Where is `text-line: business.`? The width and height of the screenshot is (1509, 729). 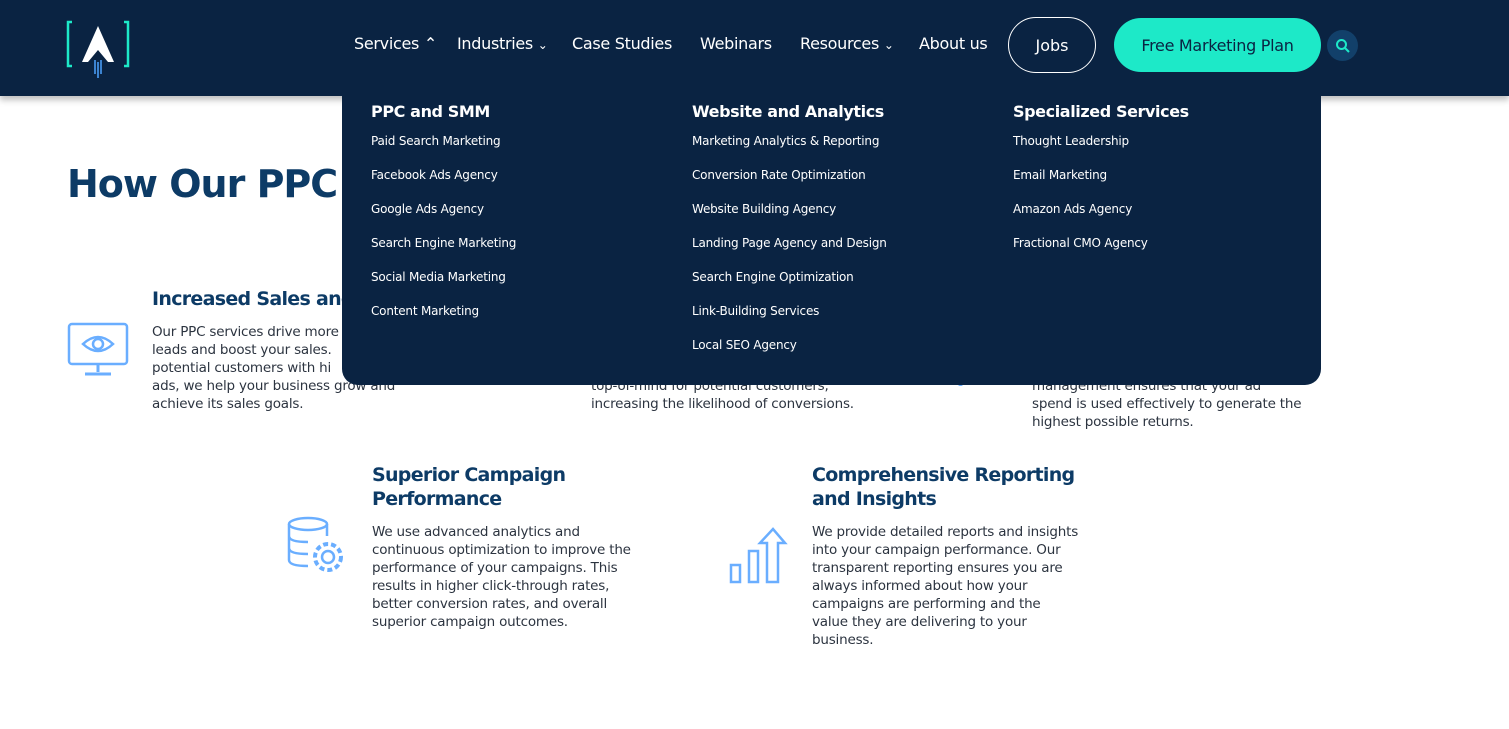 text-line: business. is located at coordinates (843, 640).